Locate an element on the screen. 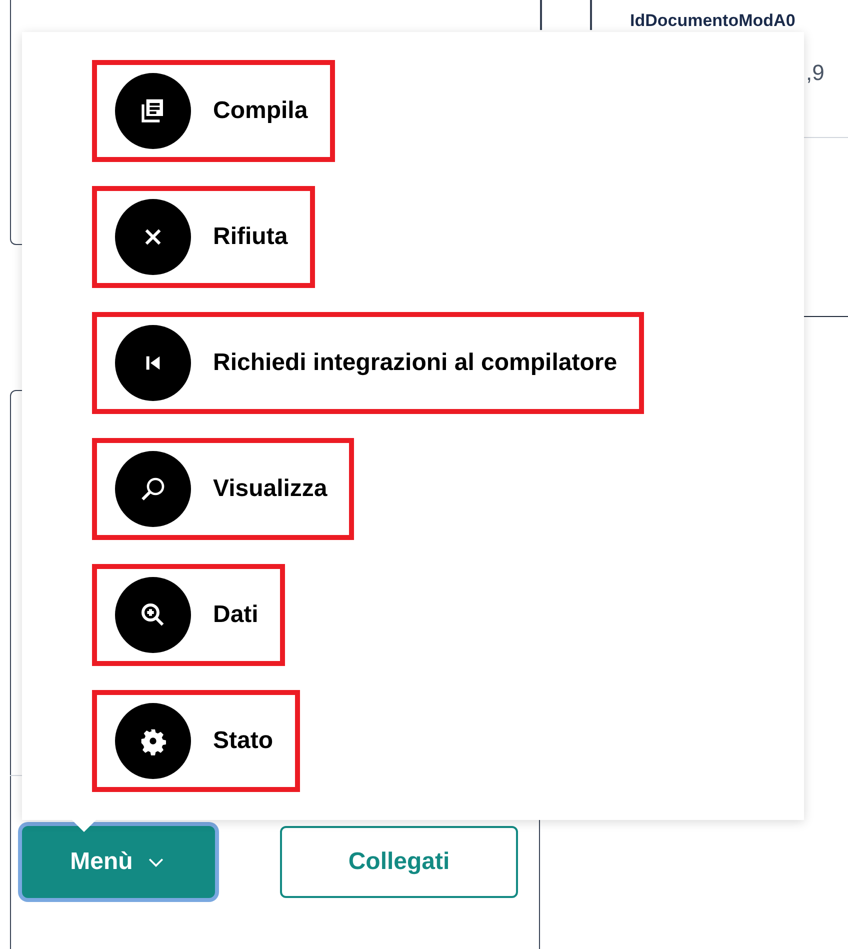 This screenshot has height=949, width=848. menu-item: Compila is located at coordinates (213, 111).